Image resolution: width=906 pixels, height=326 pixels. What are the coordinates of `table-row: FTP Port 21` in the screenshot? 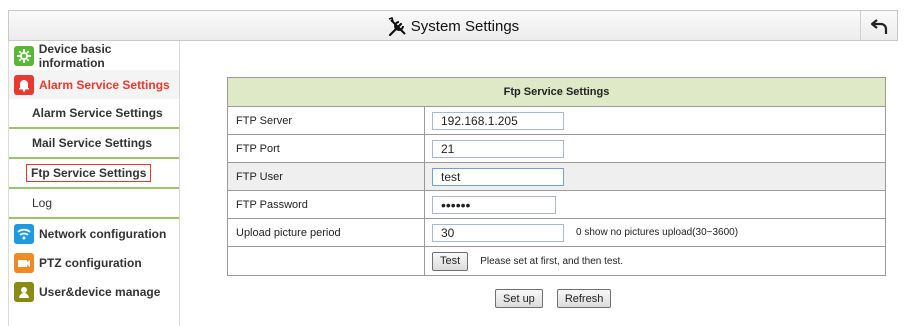 It's located at (556, 149).